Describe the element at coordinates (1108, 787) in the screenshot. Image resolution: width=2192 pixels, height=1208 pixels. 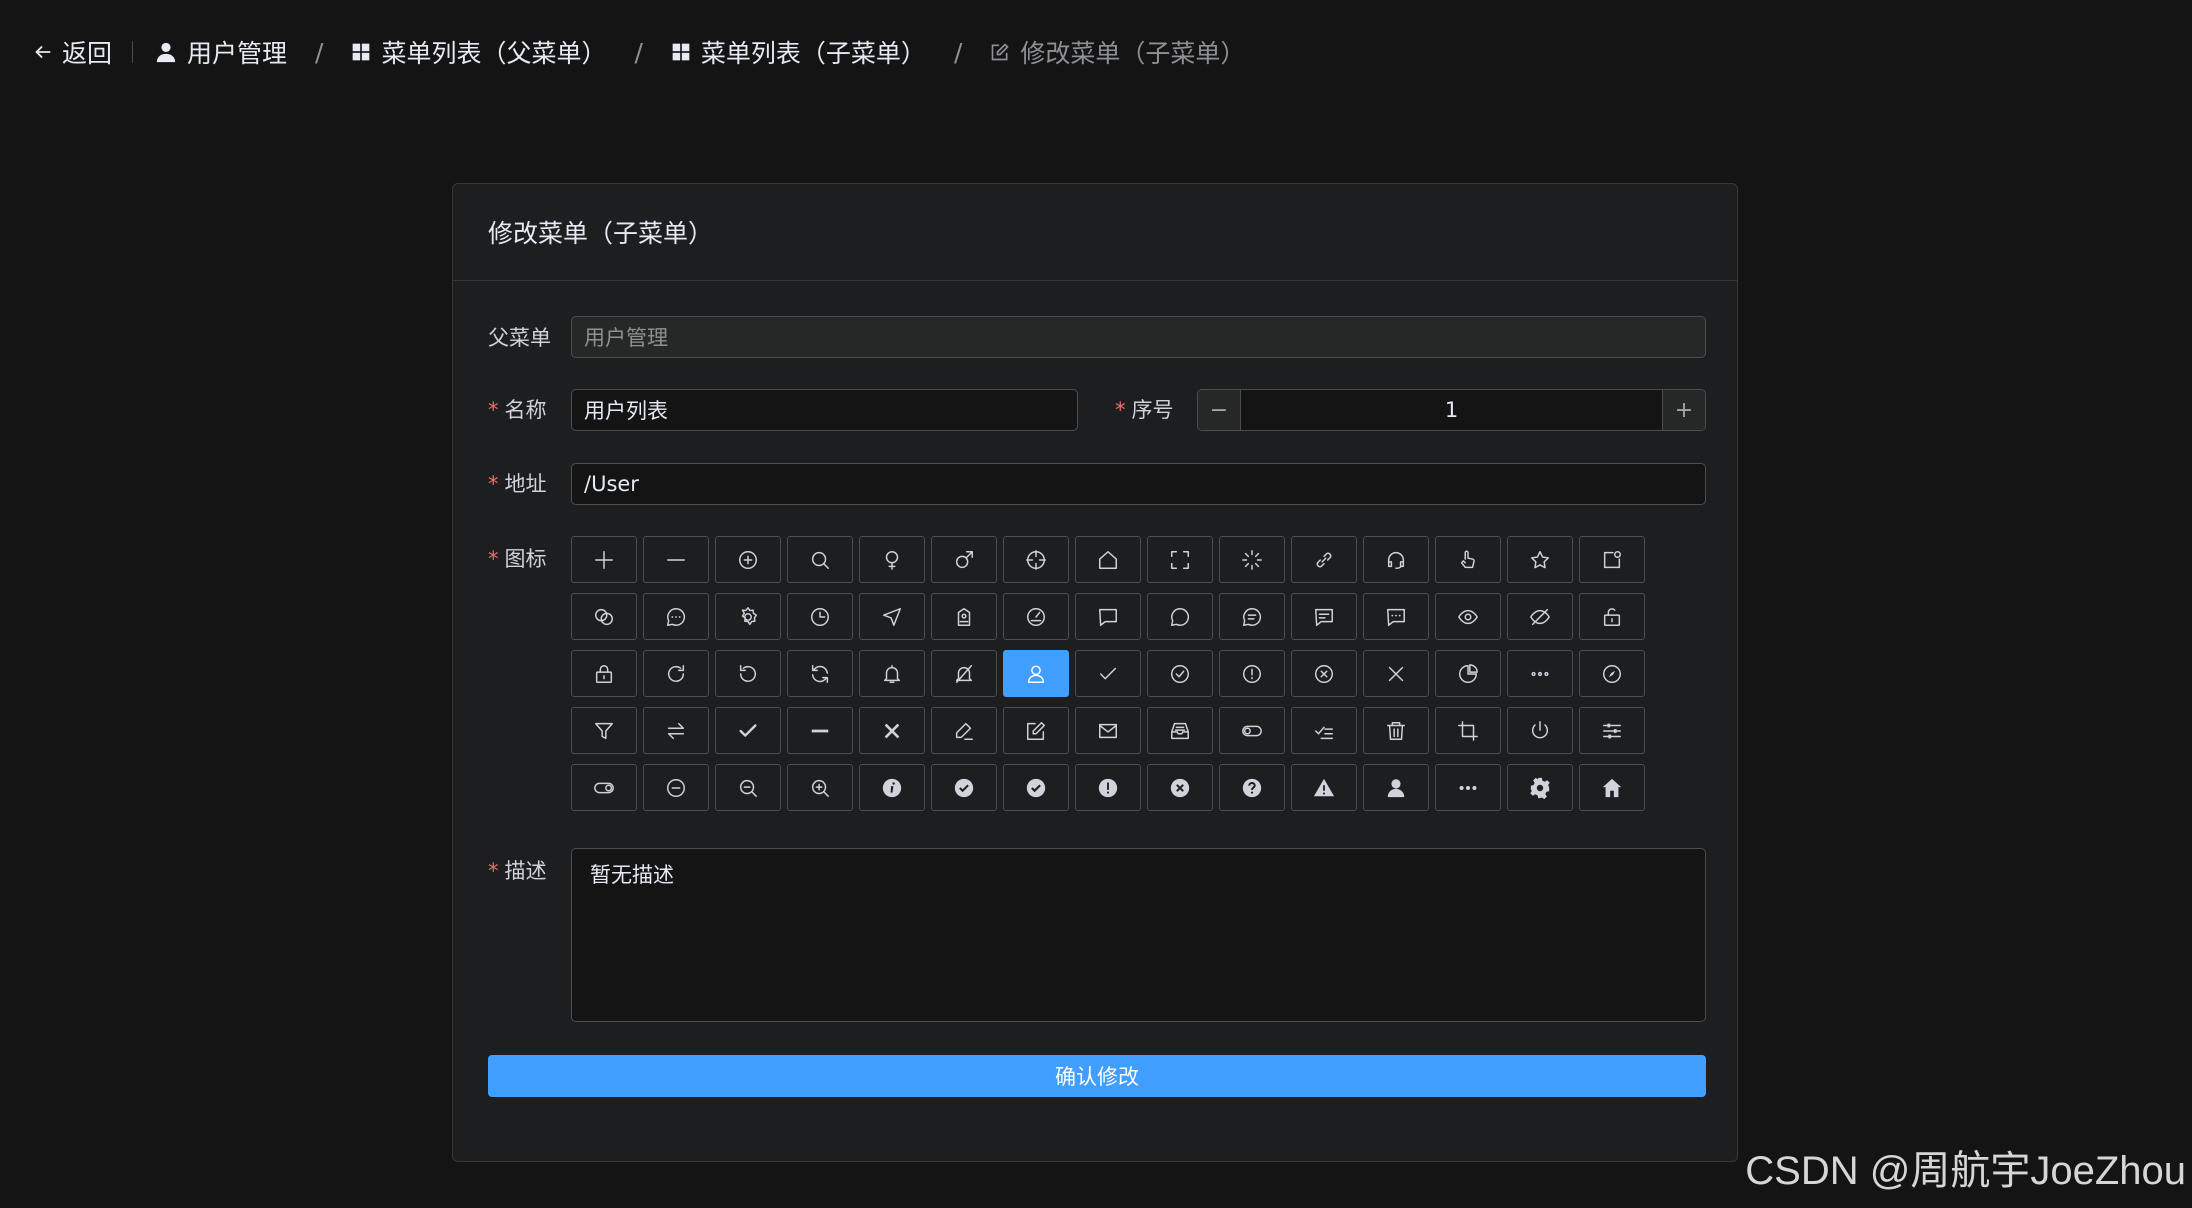
I see `icon-option-warning-filled` at that location.